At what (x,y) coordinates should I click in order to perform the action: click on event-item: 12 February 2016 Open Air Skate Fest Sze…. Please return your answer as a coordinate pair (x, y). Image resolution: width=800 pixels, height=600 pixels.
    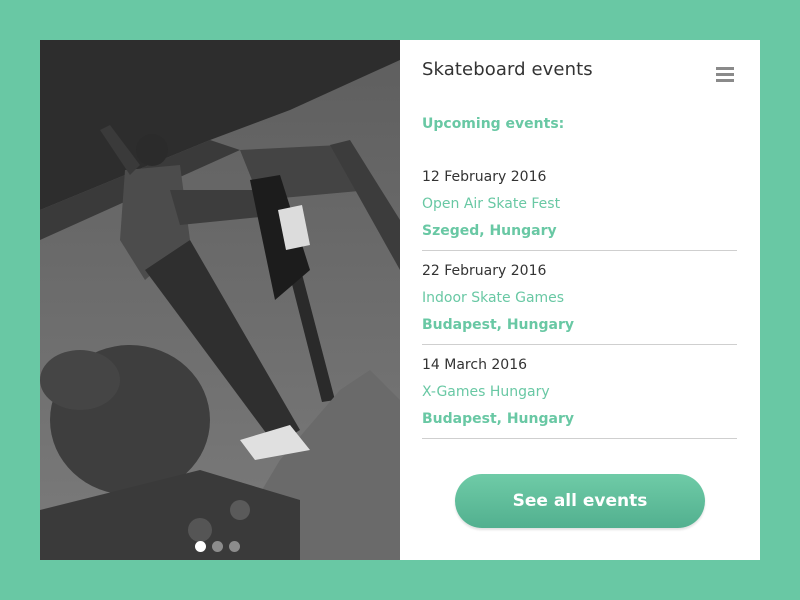
    Looking at the image, I should click on (579, 204).